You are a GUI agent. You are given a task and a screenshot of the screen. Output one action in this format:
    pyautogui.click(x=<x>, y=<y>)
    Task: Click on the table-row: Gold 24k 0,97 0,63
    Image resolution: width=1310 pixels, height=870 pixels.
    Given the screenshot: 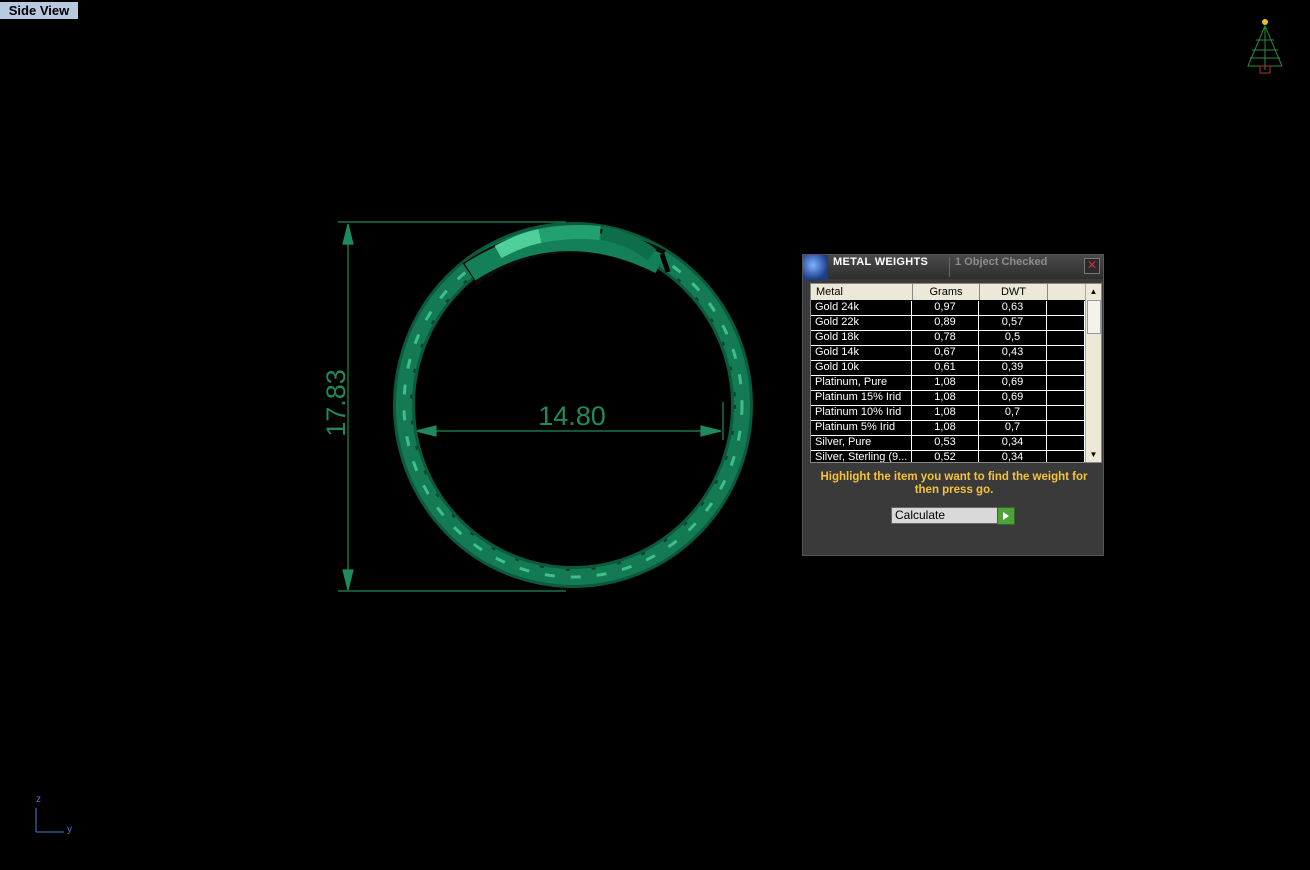 What is the action you would take?
    pyautogui.click(x=948, y=308)
    